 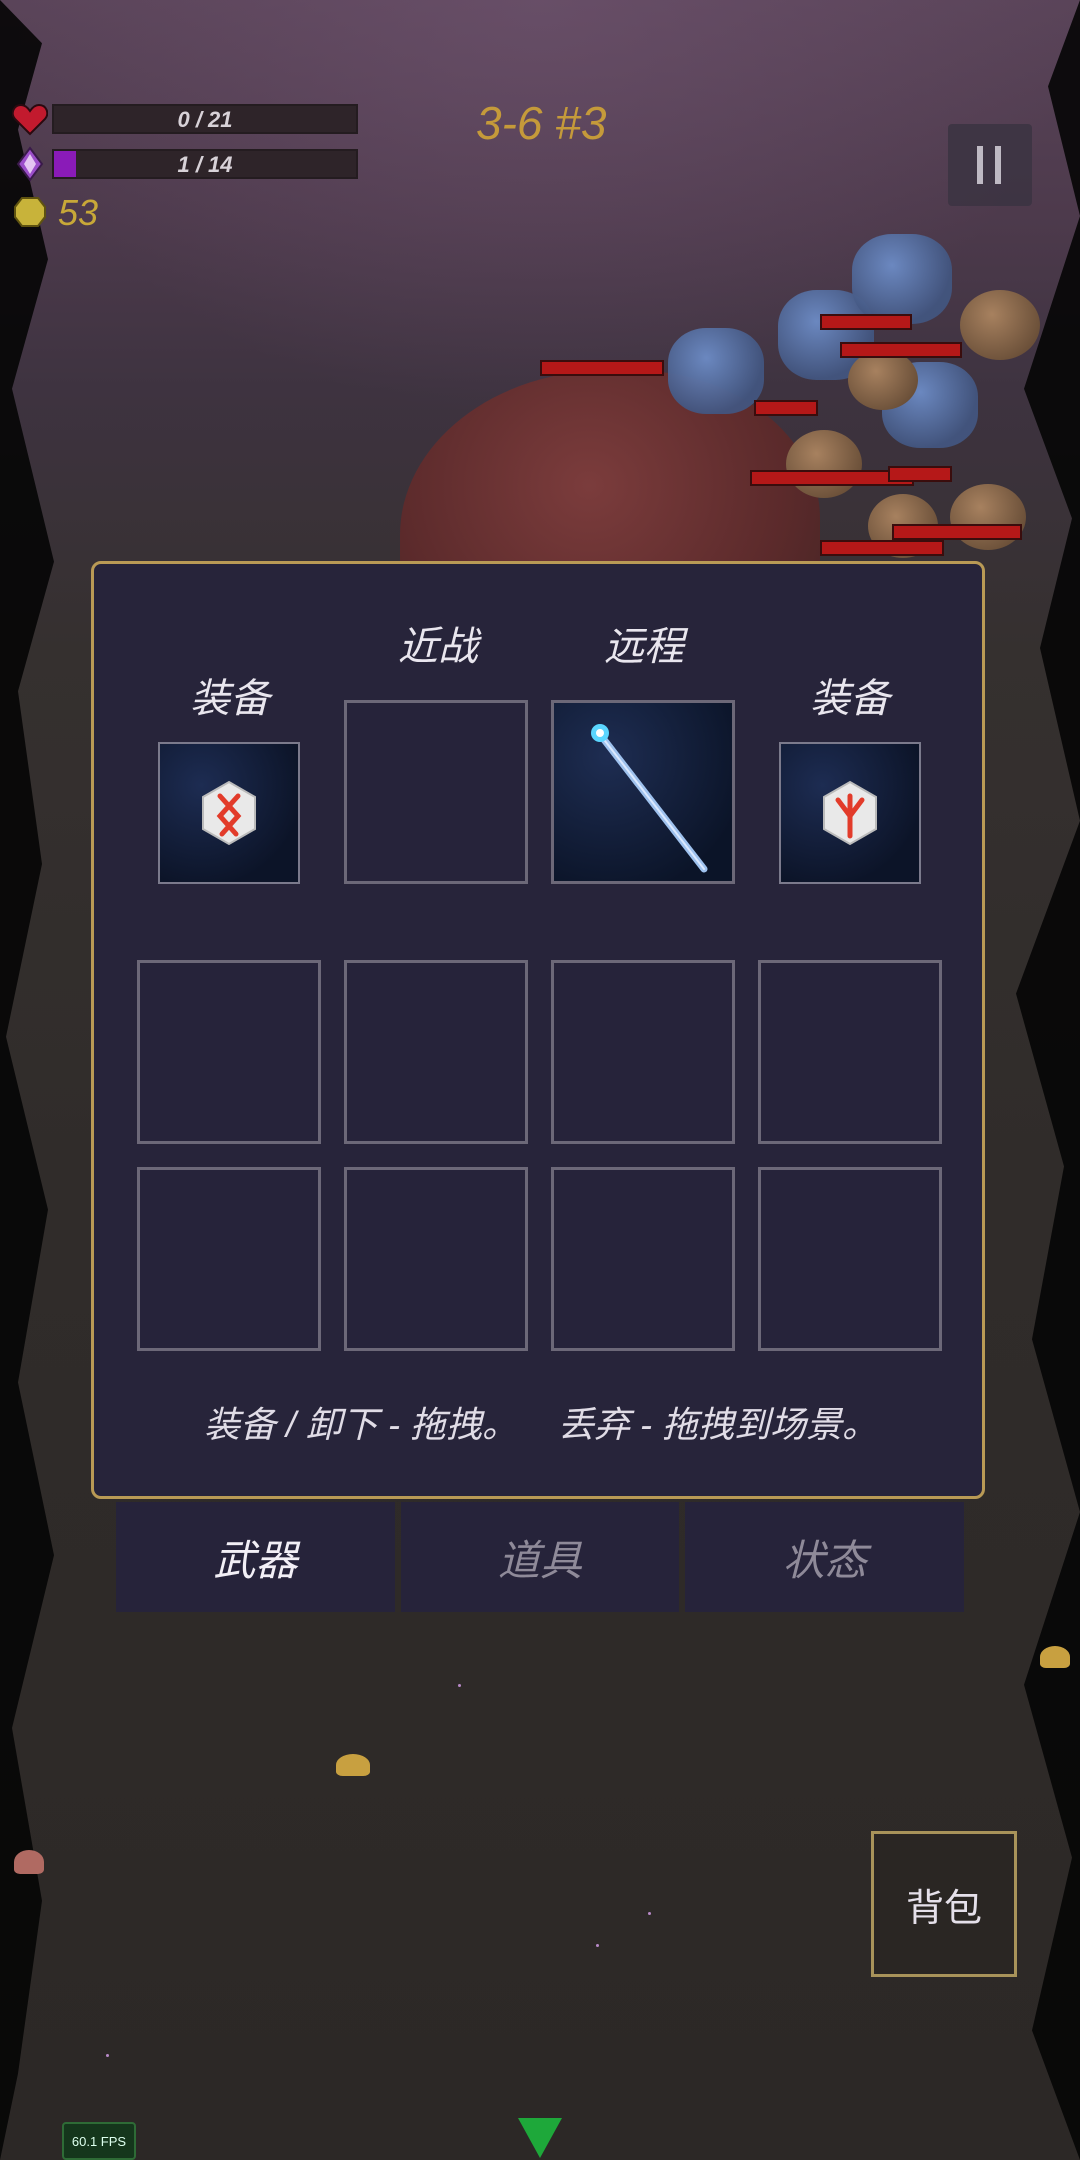 I want to click on mana-bar: 1 / 14, so click(x=205, y=164).